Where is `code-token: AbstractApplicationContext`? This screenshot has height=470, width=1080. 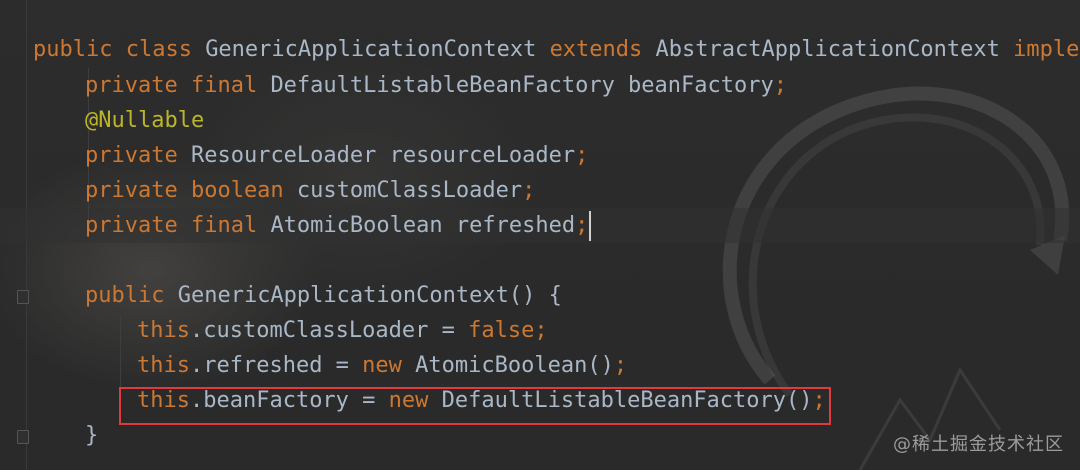
code-token: AbstractApplicationContext is located at coordinates (834, 49).